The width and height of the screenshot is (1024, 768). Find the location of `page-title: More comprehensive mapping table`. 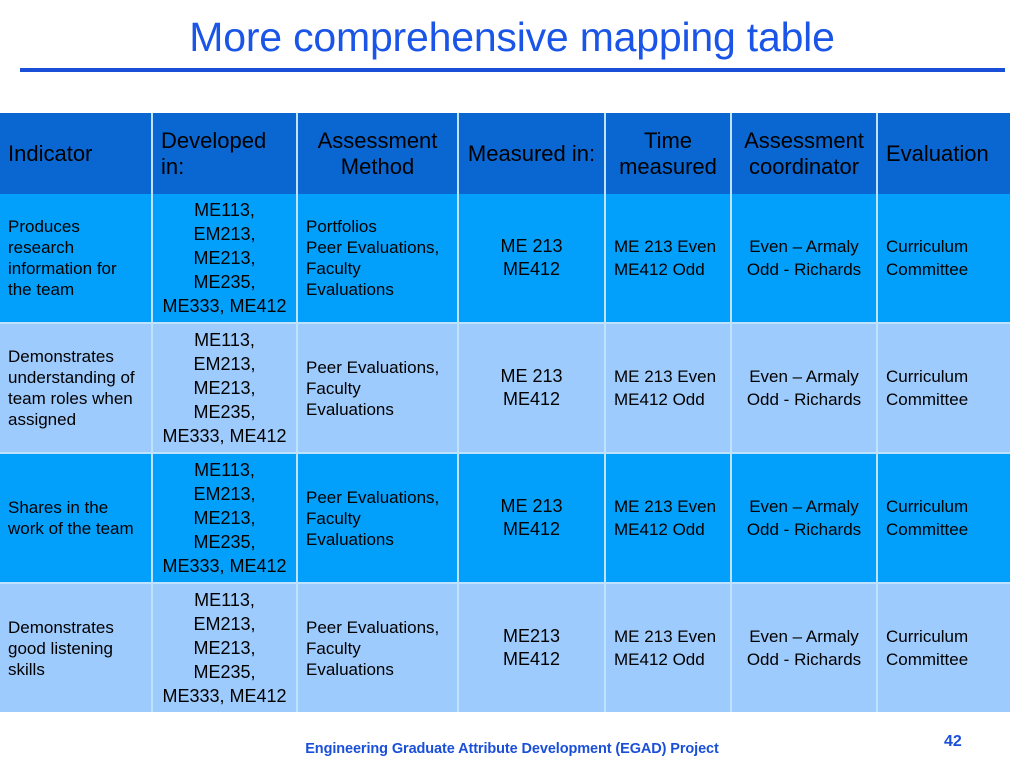

page-title: More comprehensive mapping table is located at coordinates (512, 37).